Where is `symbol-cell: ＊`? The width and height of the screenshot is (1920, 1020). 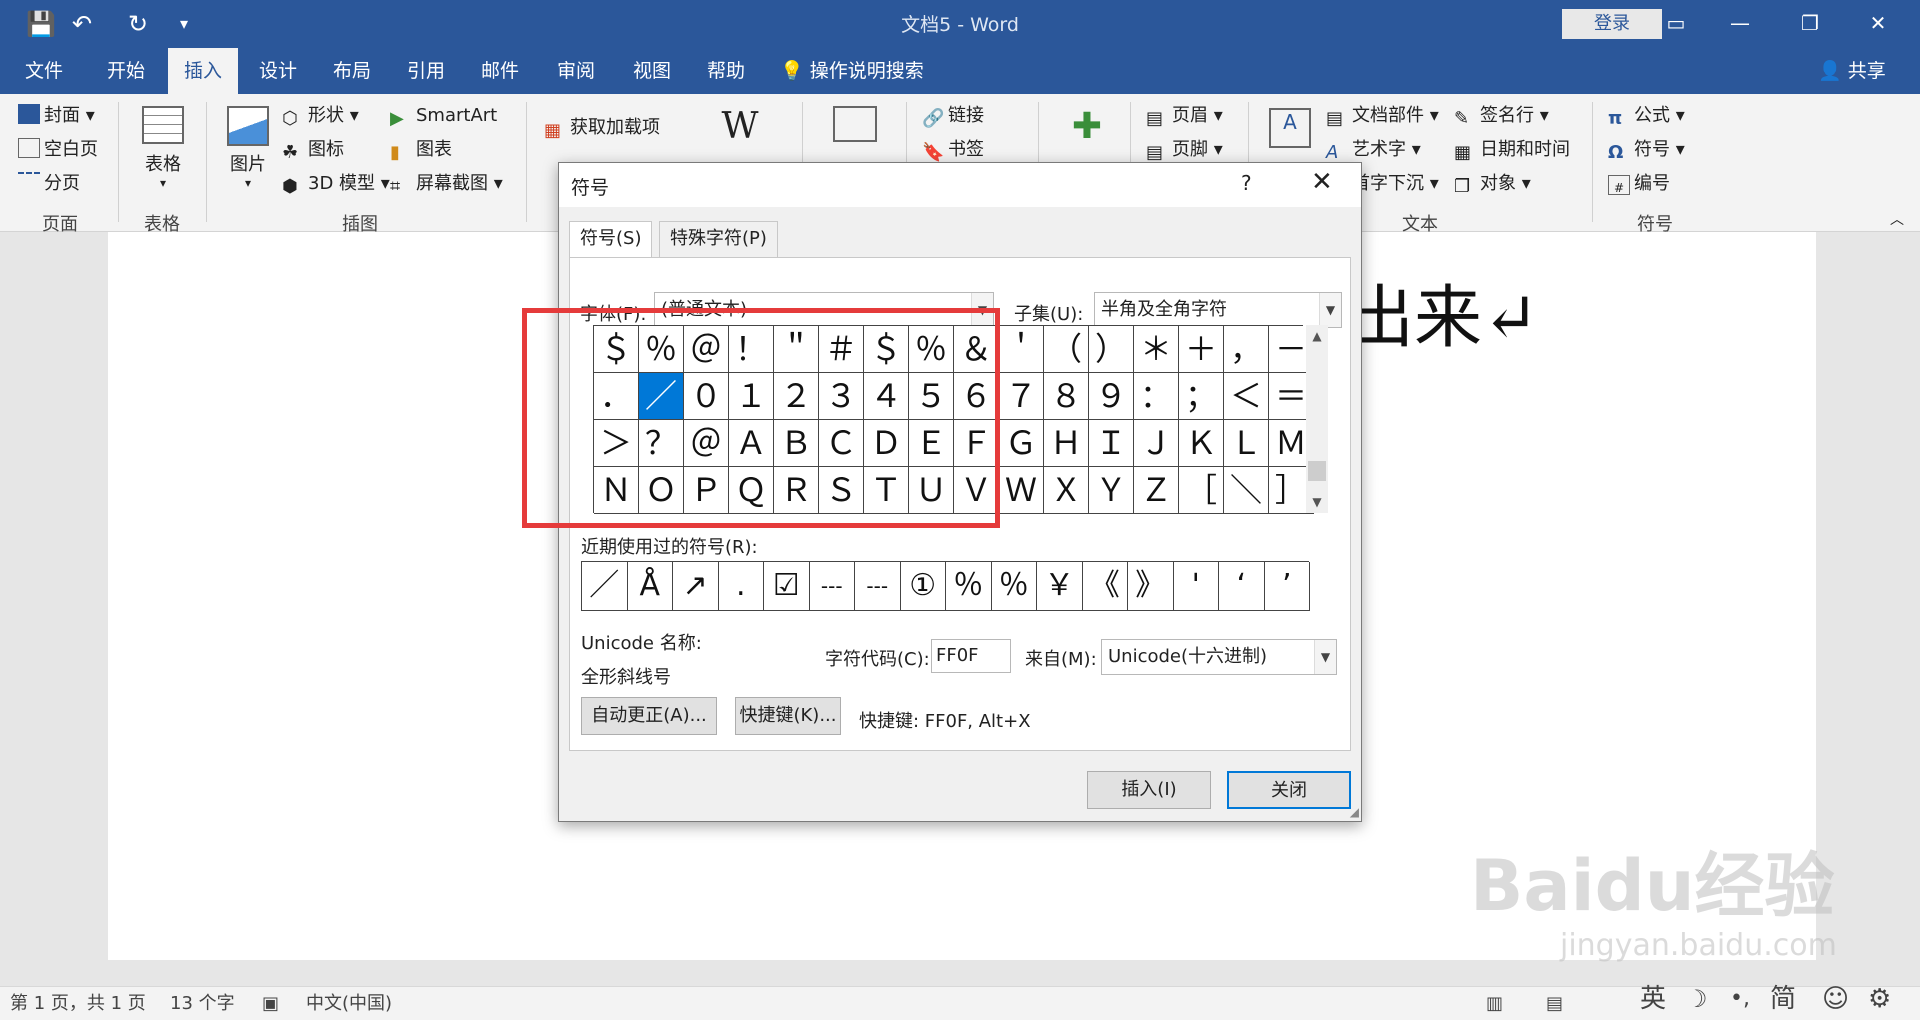 symbol-cell: ＊ is located at coordinates (1156, 349).